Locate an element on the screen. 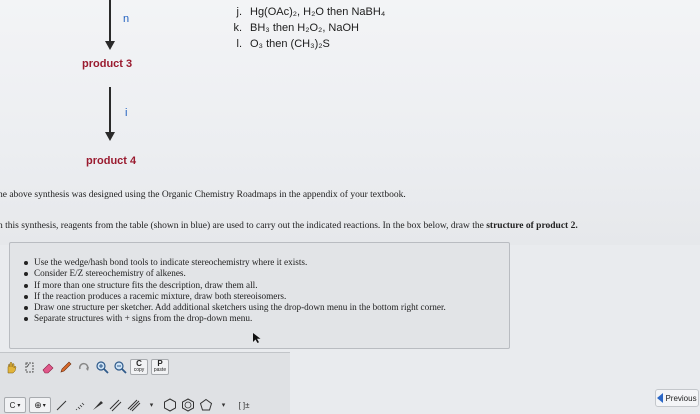  hand-tool-icon is located at coordinates (11, 367).